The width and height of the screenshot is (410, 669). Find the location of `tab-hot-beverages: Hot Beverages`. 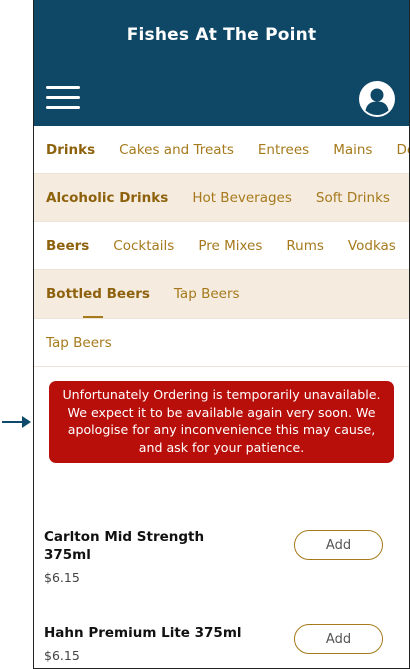

tab-hot-beverages: Hot Beverages is located at coordinates (242, 198).